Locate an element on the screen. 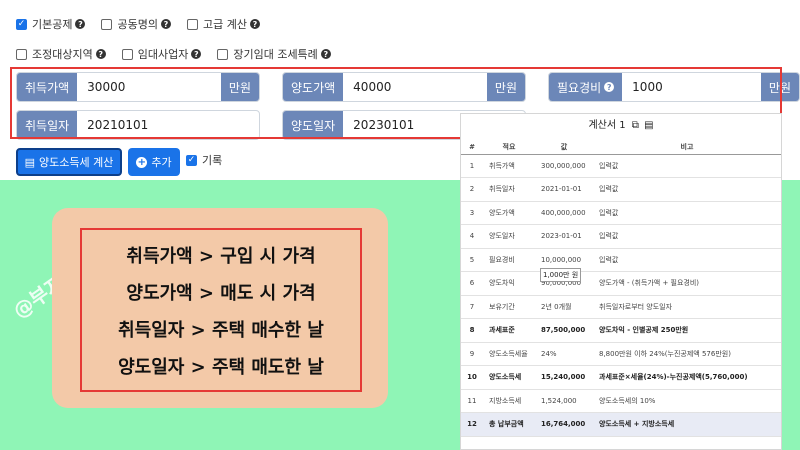  table-row: 6 양도차익 90,000,000 양도가액 - (취득가액 + 필요경비) is located at coordinates (621, 283).